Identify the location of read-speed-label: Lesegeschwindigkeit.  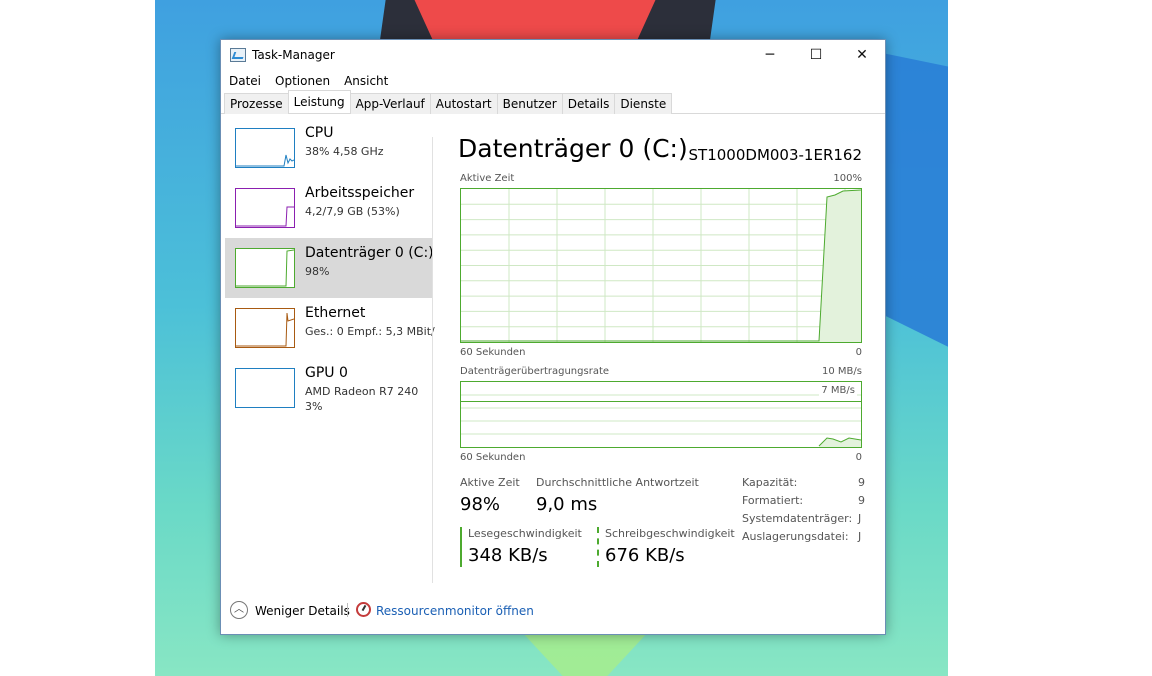
(525, 533).